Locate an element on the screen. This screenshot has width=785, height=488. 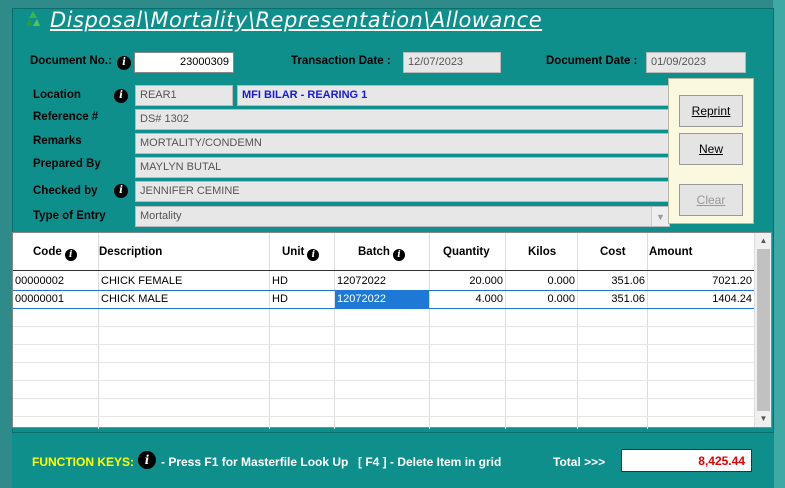
cell-code: 00000002 is located at coordinates (55, 281).